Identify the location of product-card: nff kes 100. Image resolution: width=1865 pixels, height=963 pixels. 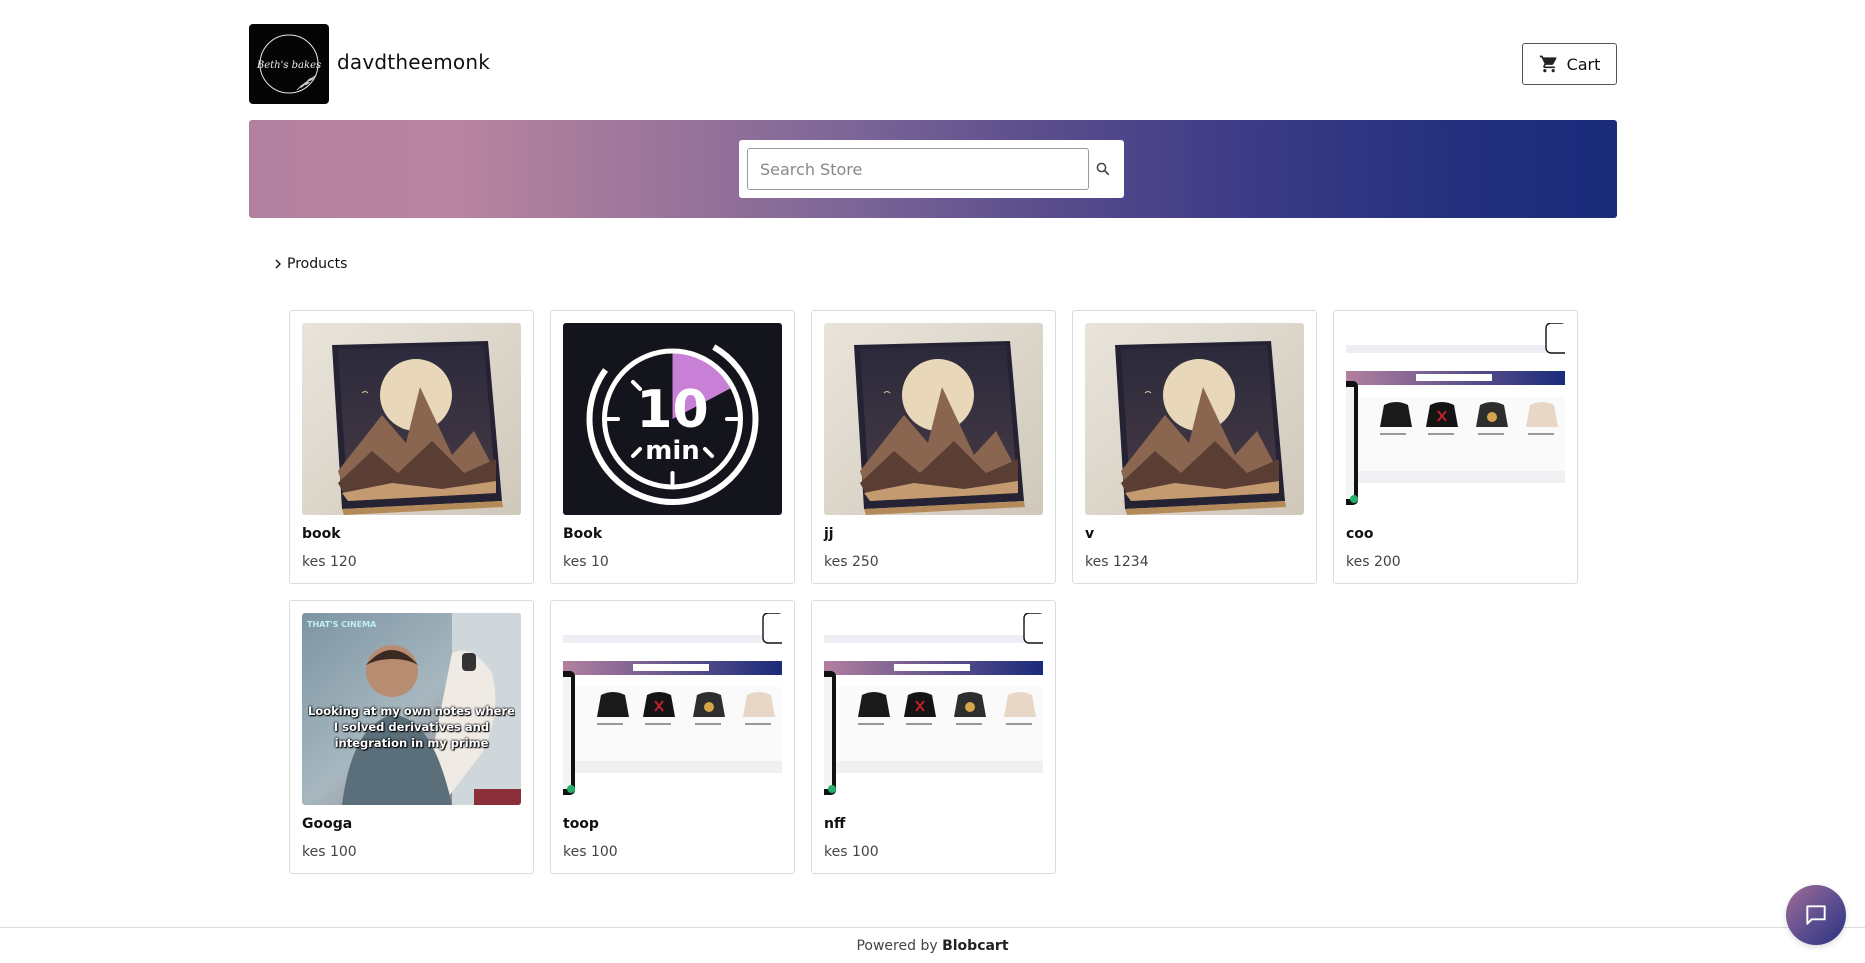
(933, 737).